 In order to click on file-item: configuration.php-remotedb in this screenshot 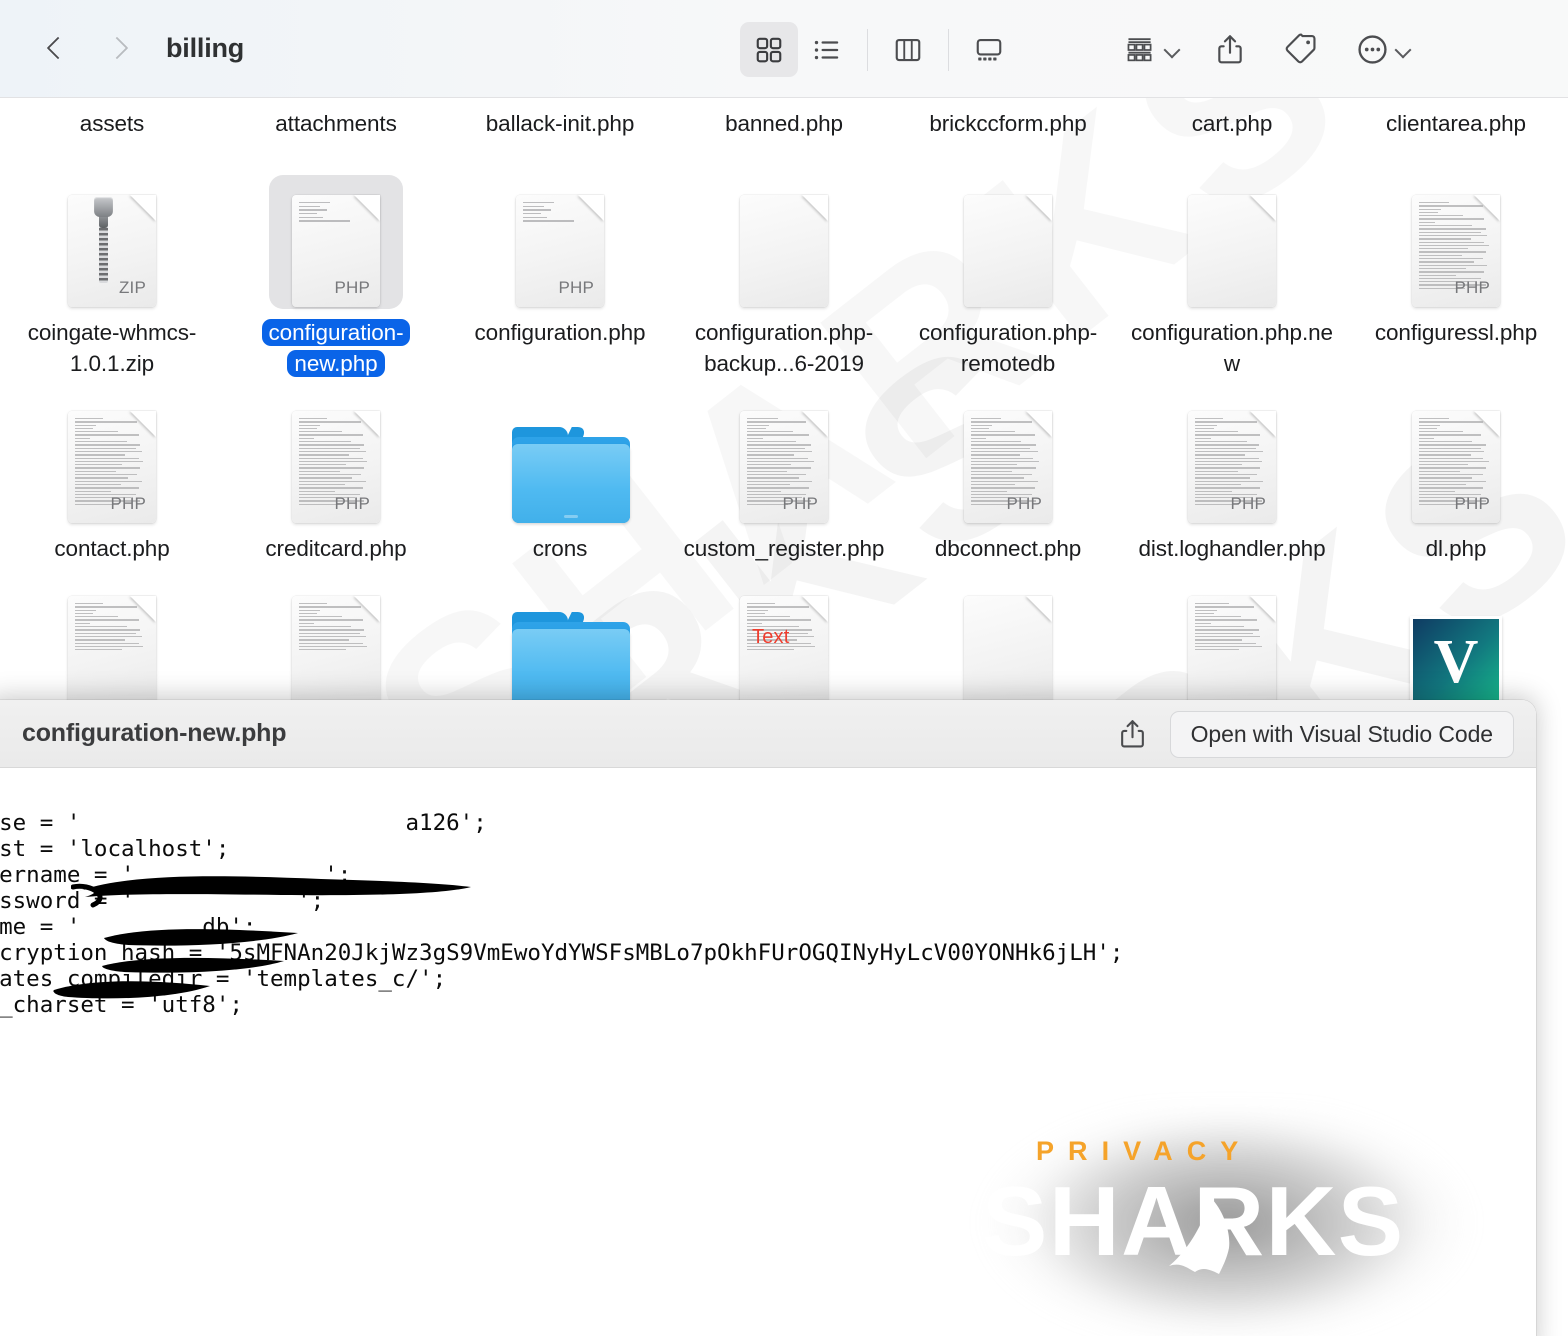, I will do `click(1008, 278)`.